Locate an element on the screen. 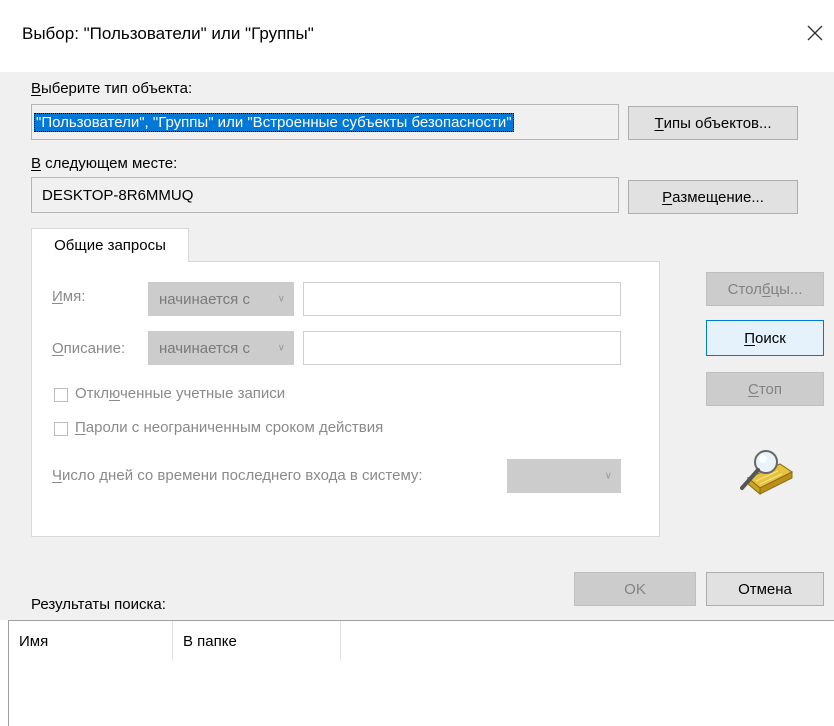 This screenshot has height=726, width=834. disabled-accounts-checkbox is located at coordinates (61, 395).